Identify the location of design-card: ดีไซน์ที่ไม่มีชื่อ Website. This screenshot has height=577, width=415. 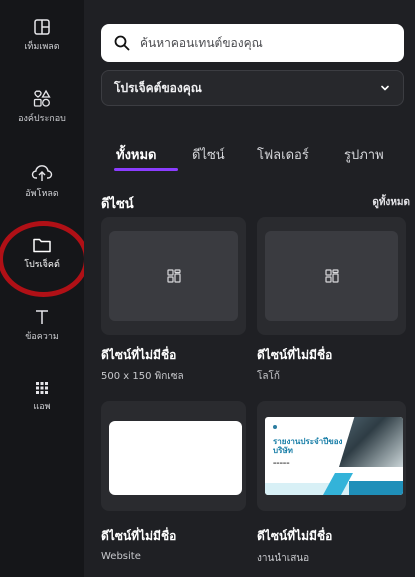
(173, 488).